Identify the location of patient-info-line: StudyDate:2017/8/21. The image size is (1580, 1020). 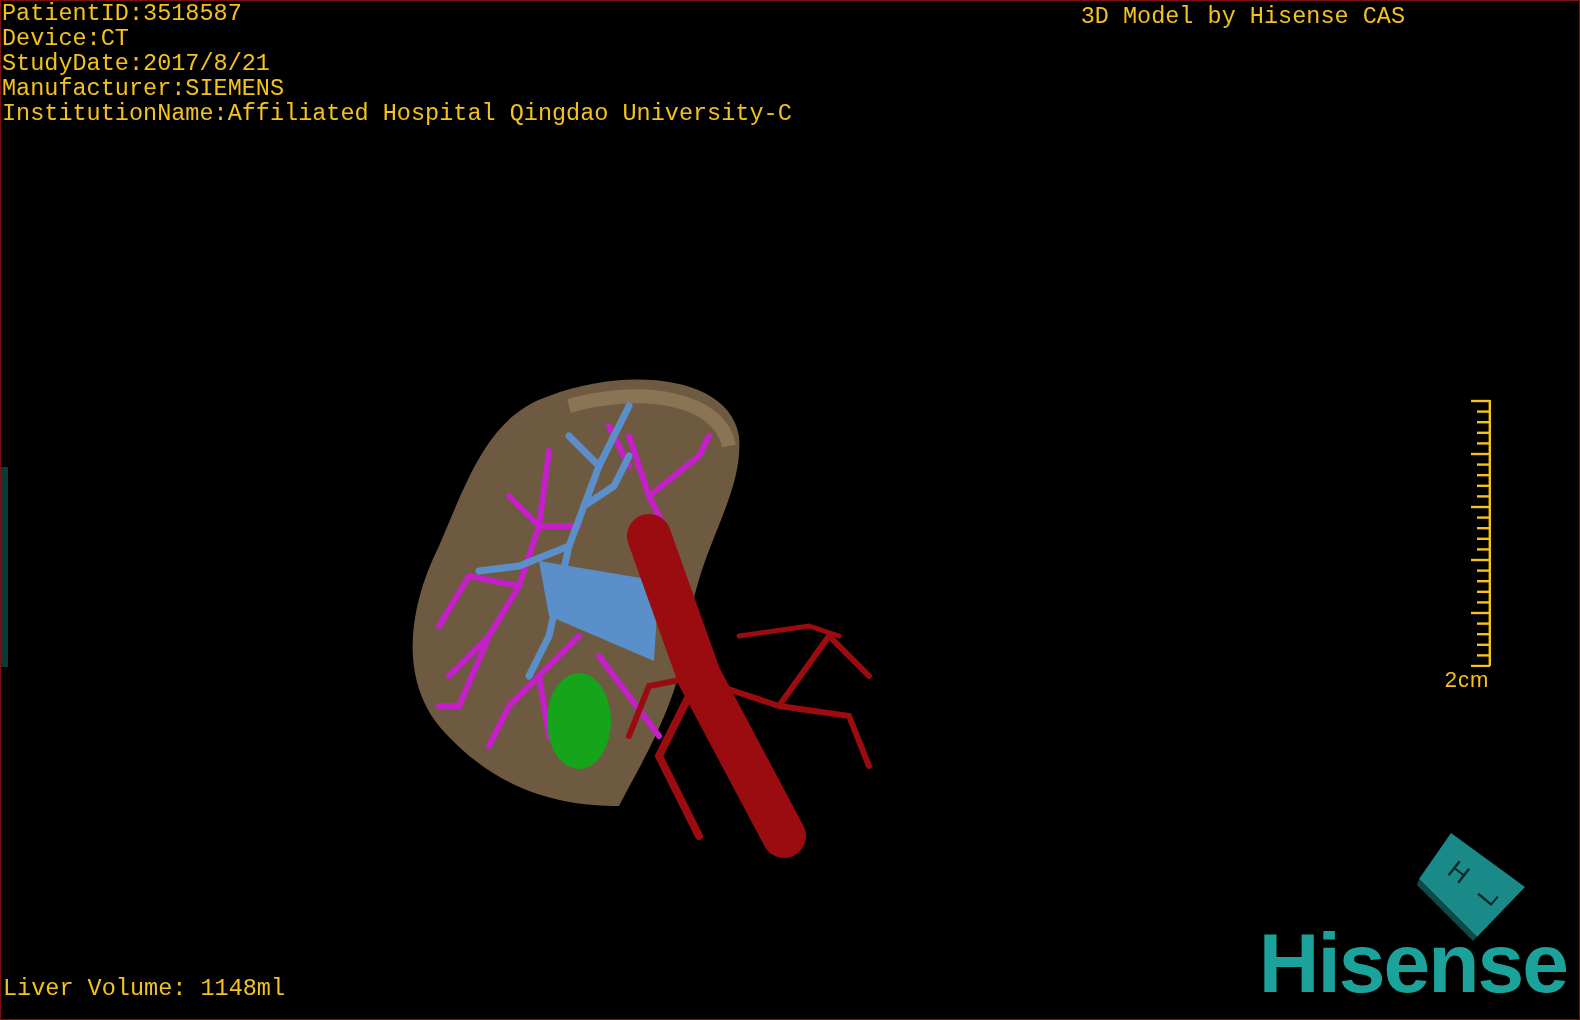
(136, 63).